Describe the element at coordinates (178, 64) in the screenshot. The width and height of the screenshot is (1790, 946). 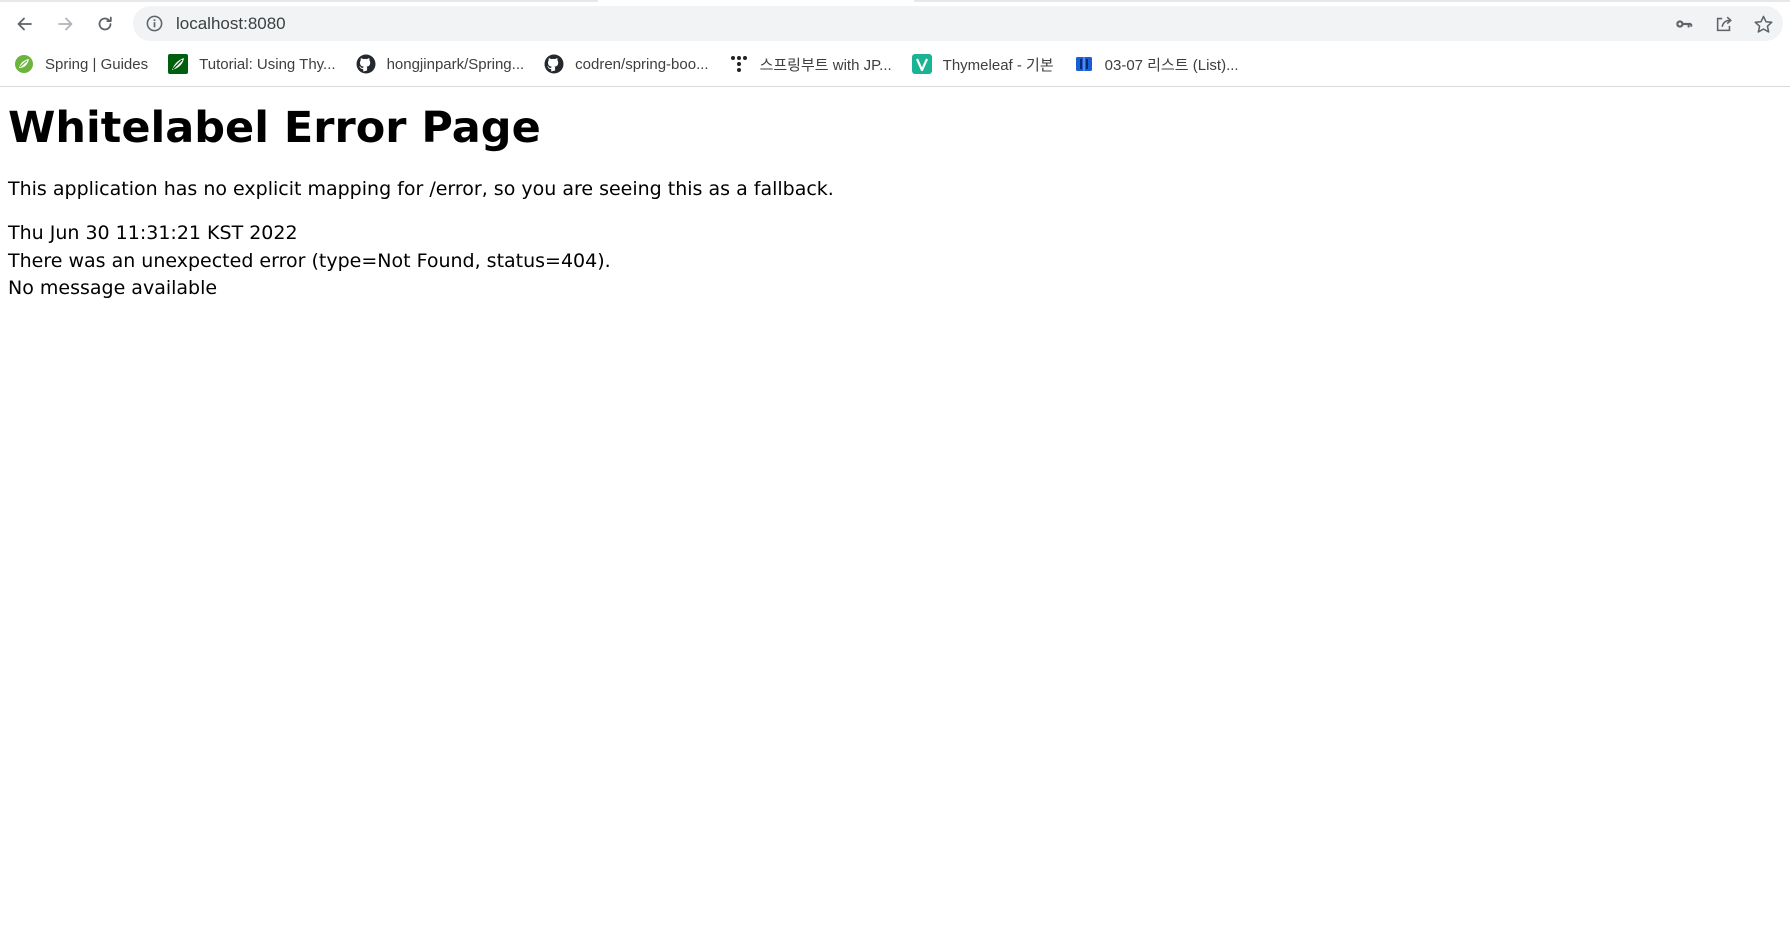
I see `thymeleaf-icon` at that location.